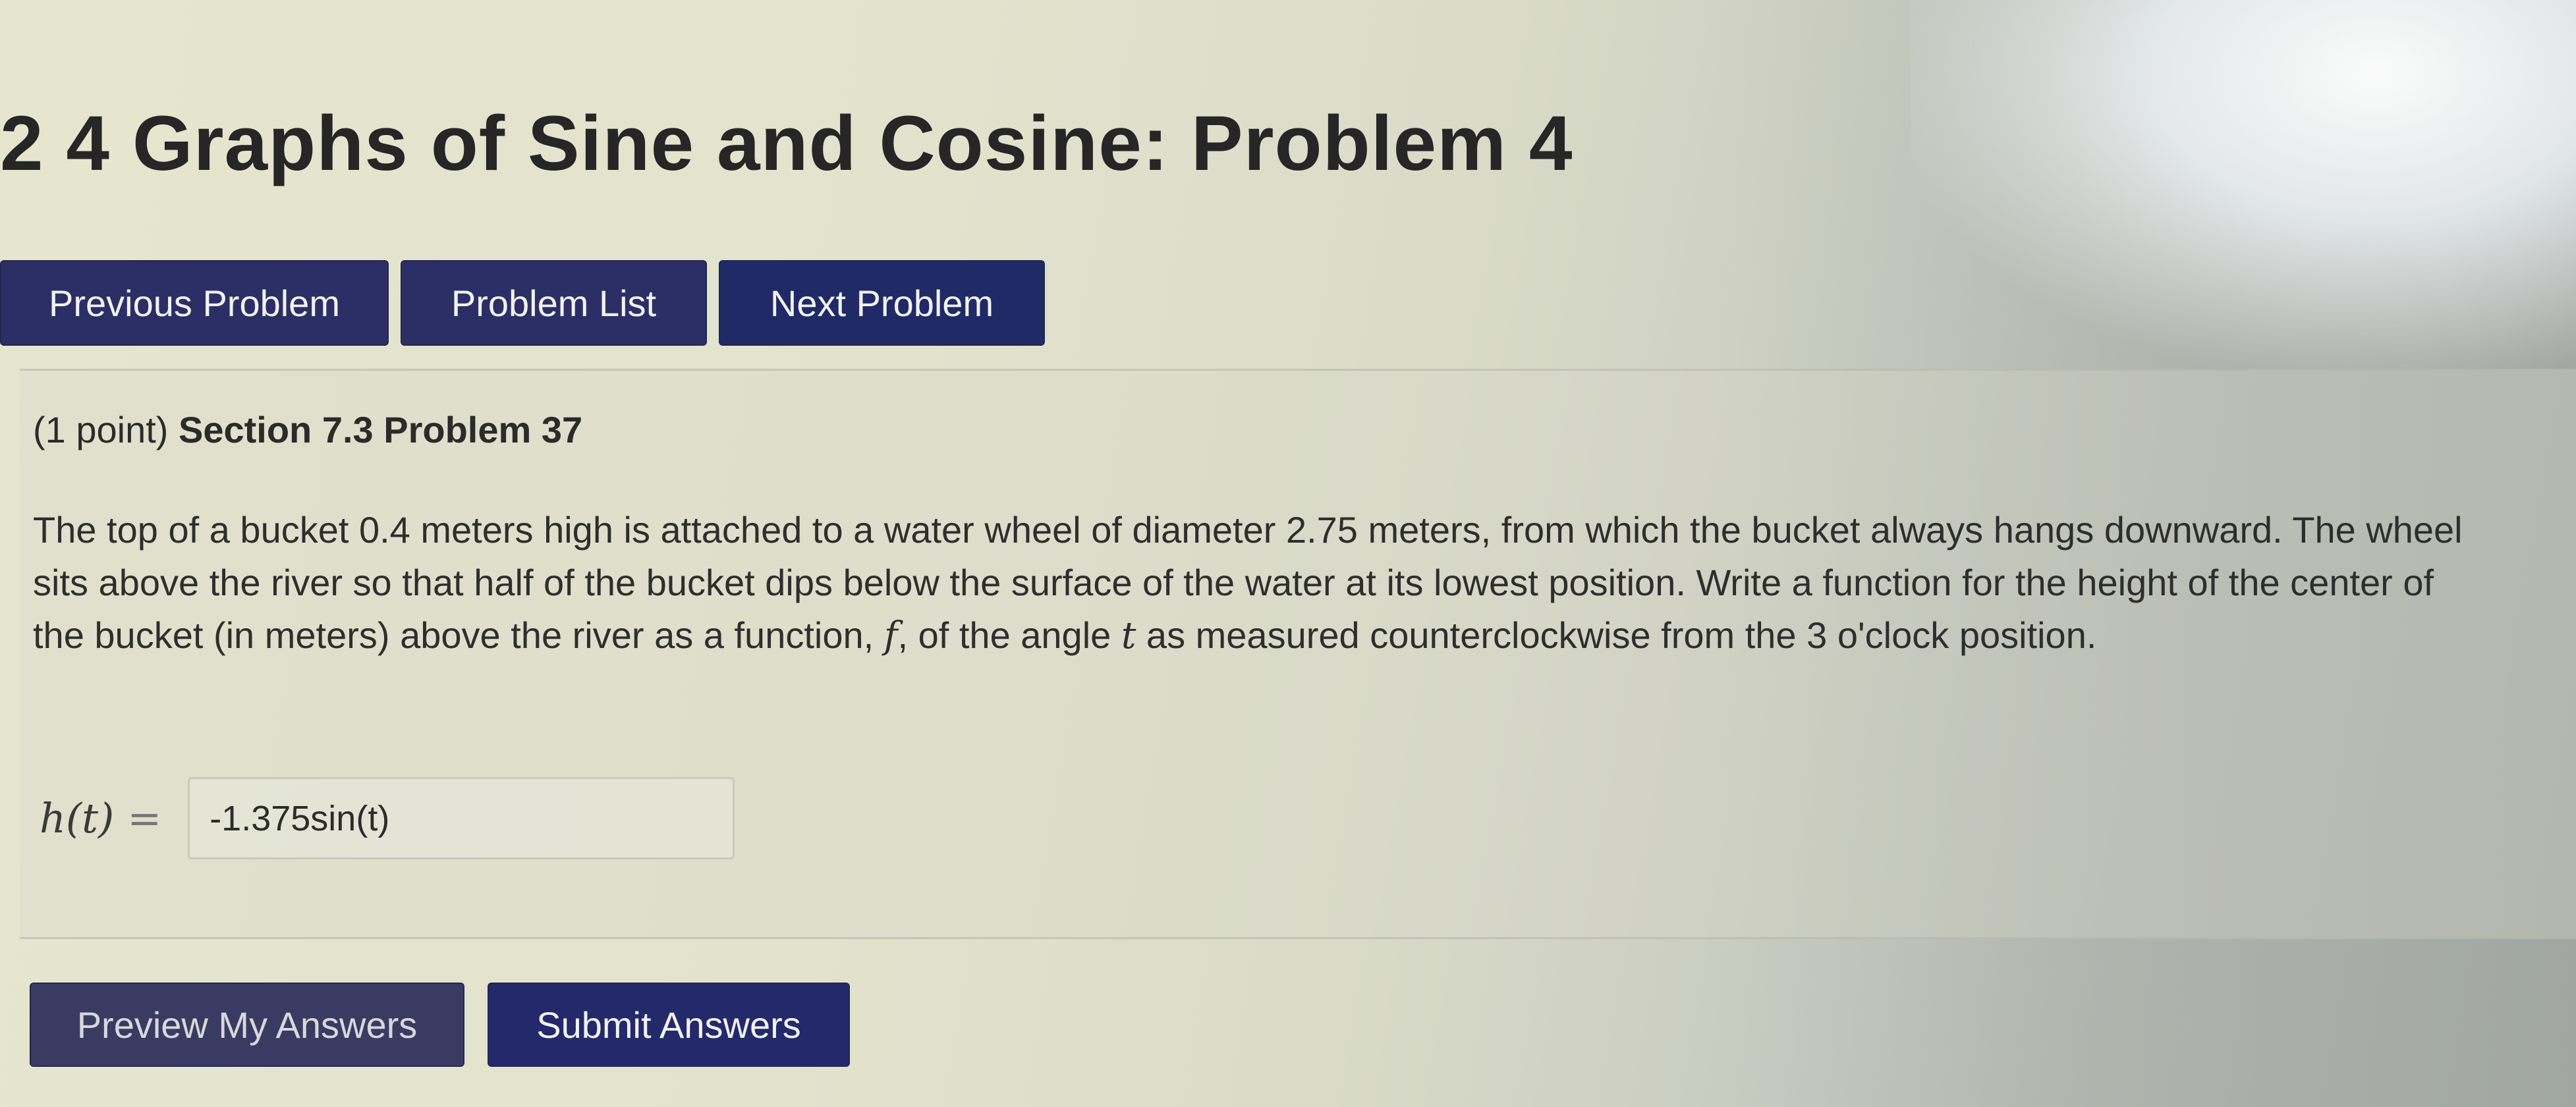  I want to click on answer-actions: Preview My Answers Submit Answers, so click(440, 1025).